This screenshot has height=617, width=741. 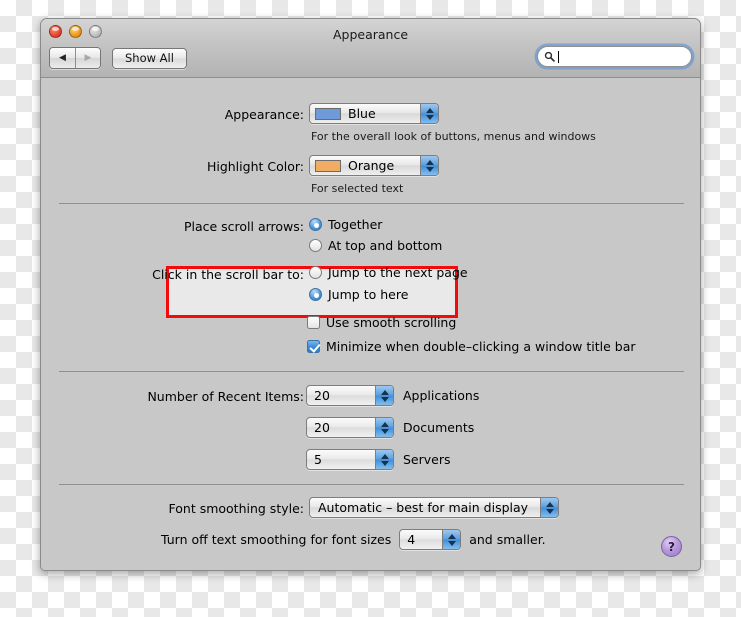 I want to click on recent-items-row-servers: 5 Servers, so click(x=378, y=459).